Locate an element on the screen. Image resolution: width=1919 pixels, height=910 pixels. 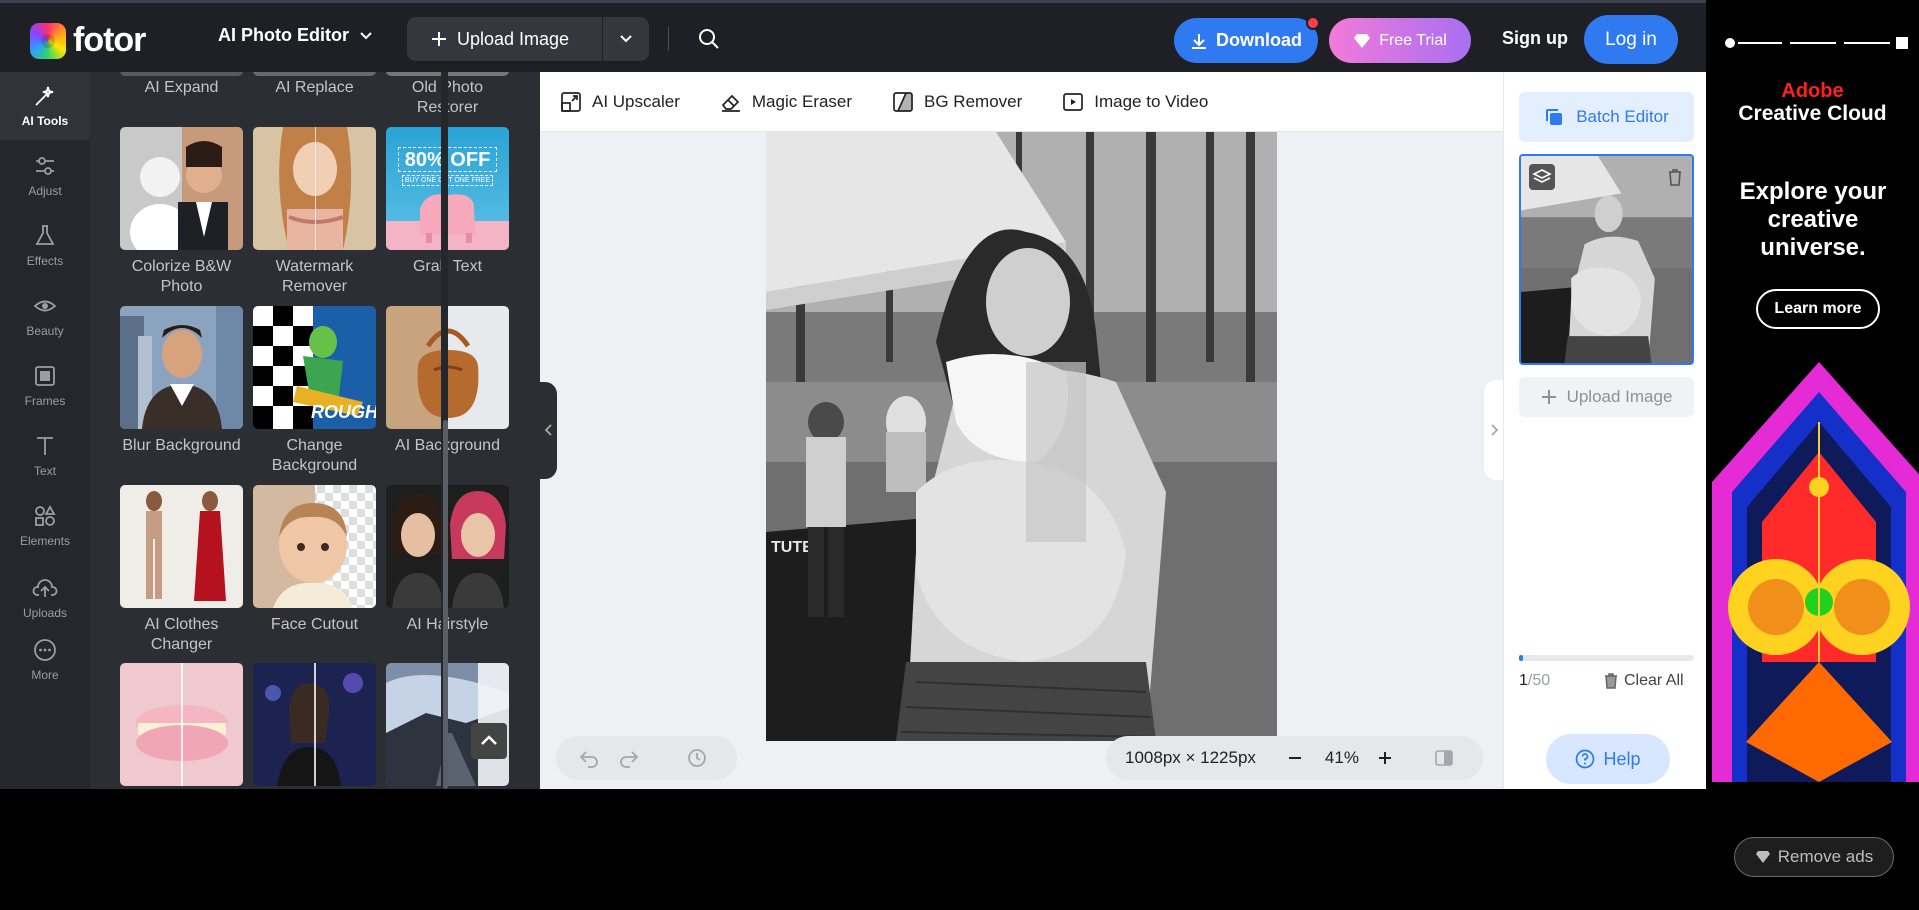
rail-item-uploads: Uploads is located at coordinates (45, 598).